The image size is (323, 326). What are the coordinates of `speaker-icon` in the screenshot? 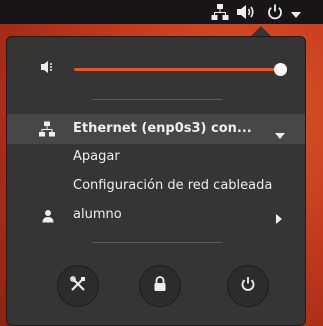 It's located at (48, 69).